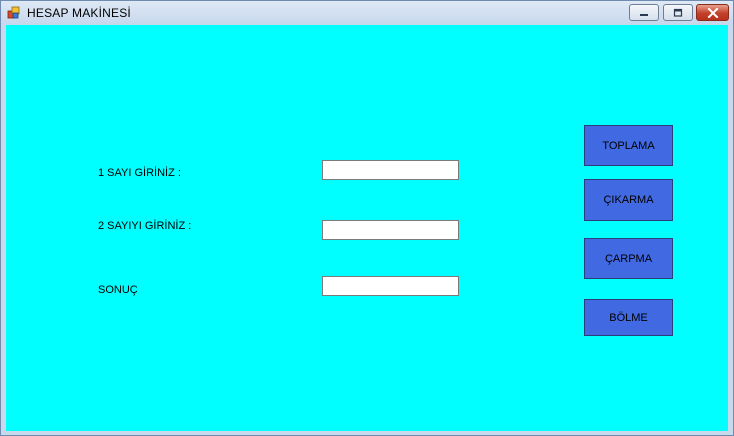 This screenshot has height=436, width=734. Describe the element at coordinates (13, 12) in the screenshot. I see `app-window-icon` at that location.